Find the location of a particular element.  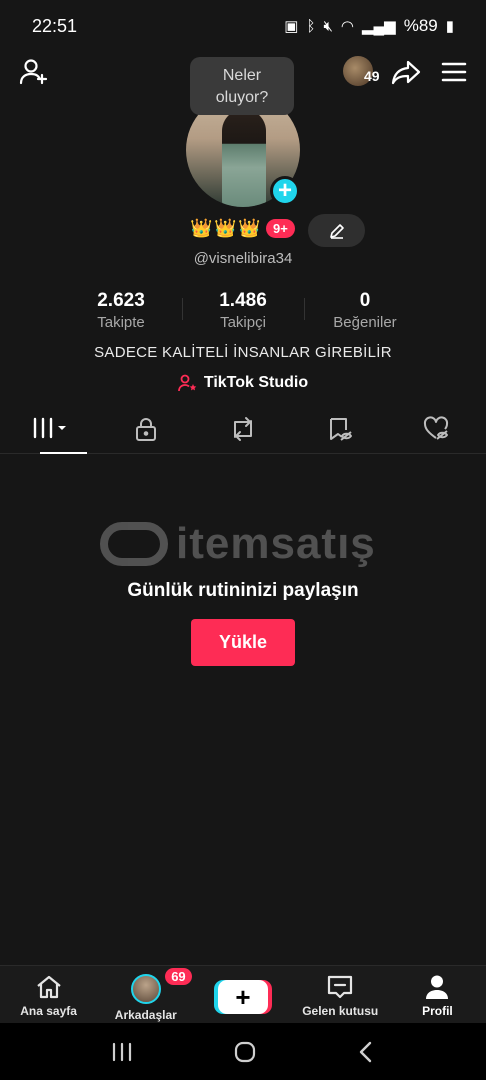

stat-label: Takipçi is located at coordinates (243, 322).